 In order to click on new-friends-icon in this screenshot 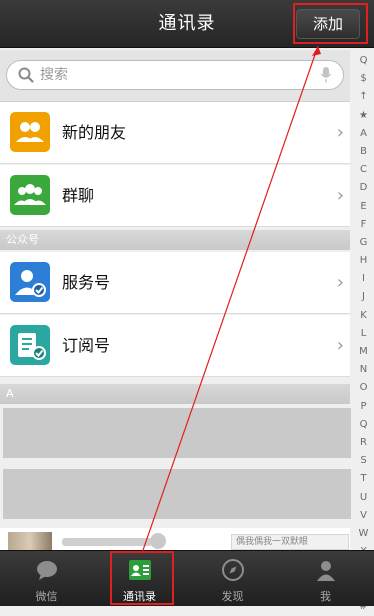, I will do `click(30, 132)`.